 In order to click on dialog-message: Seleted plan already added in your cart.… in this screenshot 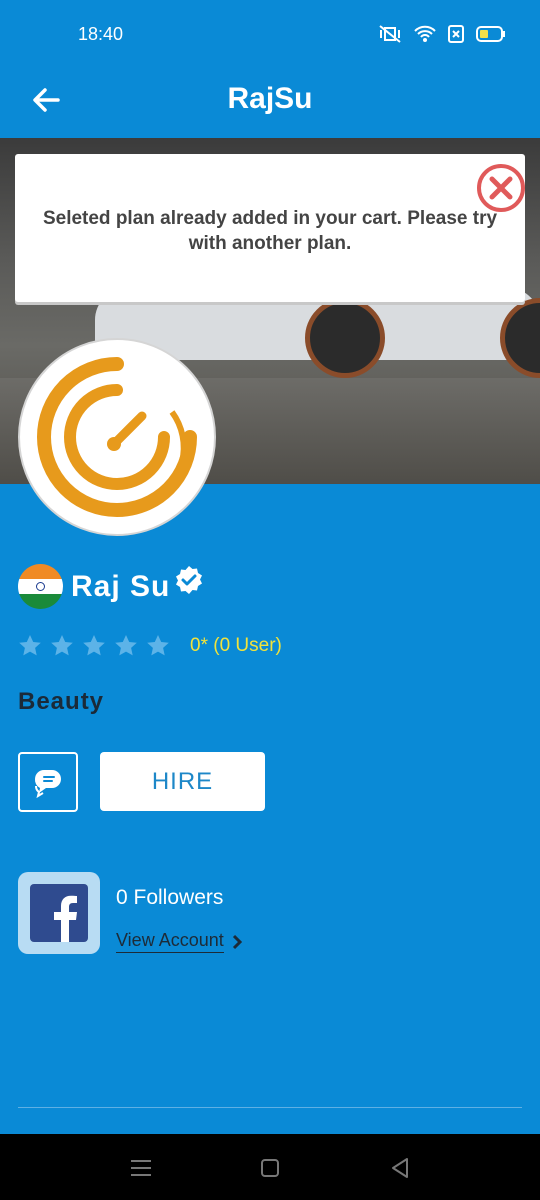, I will do `click(270, 231)`.